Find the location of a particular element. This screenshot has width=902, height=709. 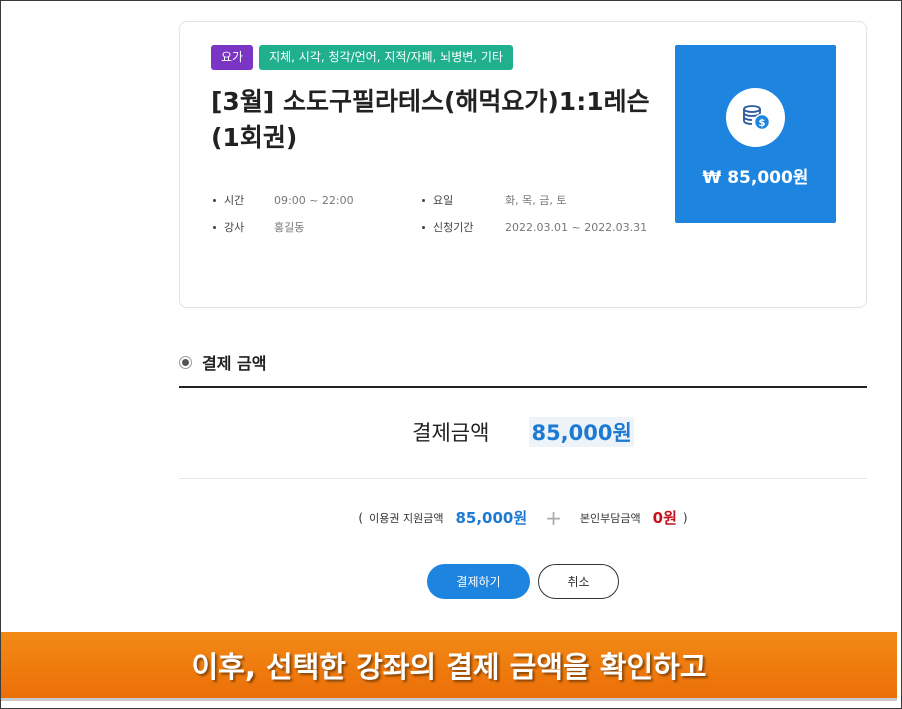

info-period: 신청기간 2022.03.01 ~ 2022.03.31 is located at coordinates (534, 227).